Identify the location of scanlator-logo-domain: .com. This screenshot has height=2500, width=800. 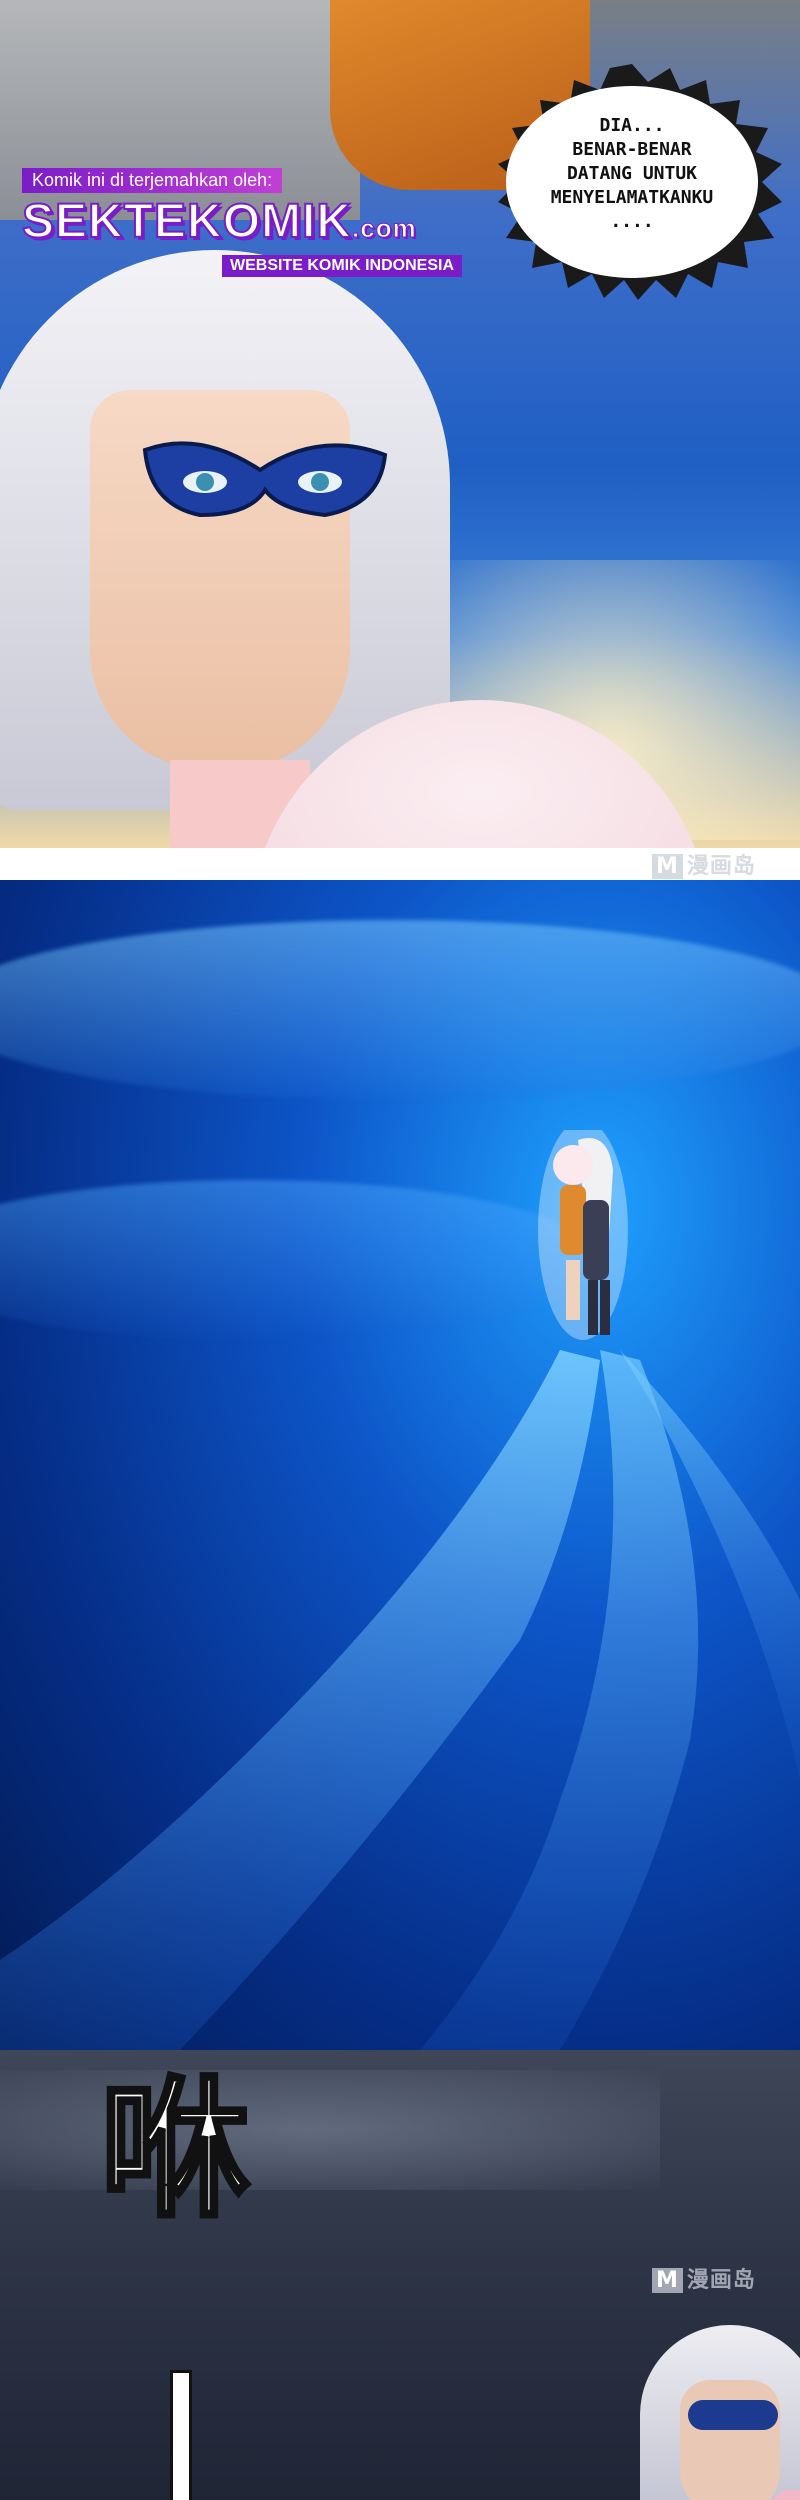
(384, 228).